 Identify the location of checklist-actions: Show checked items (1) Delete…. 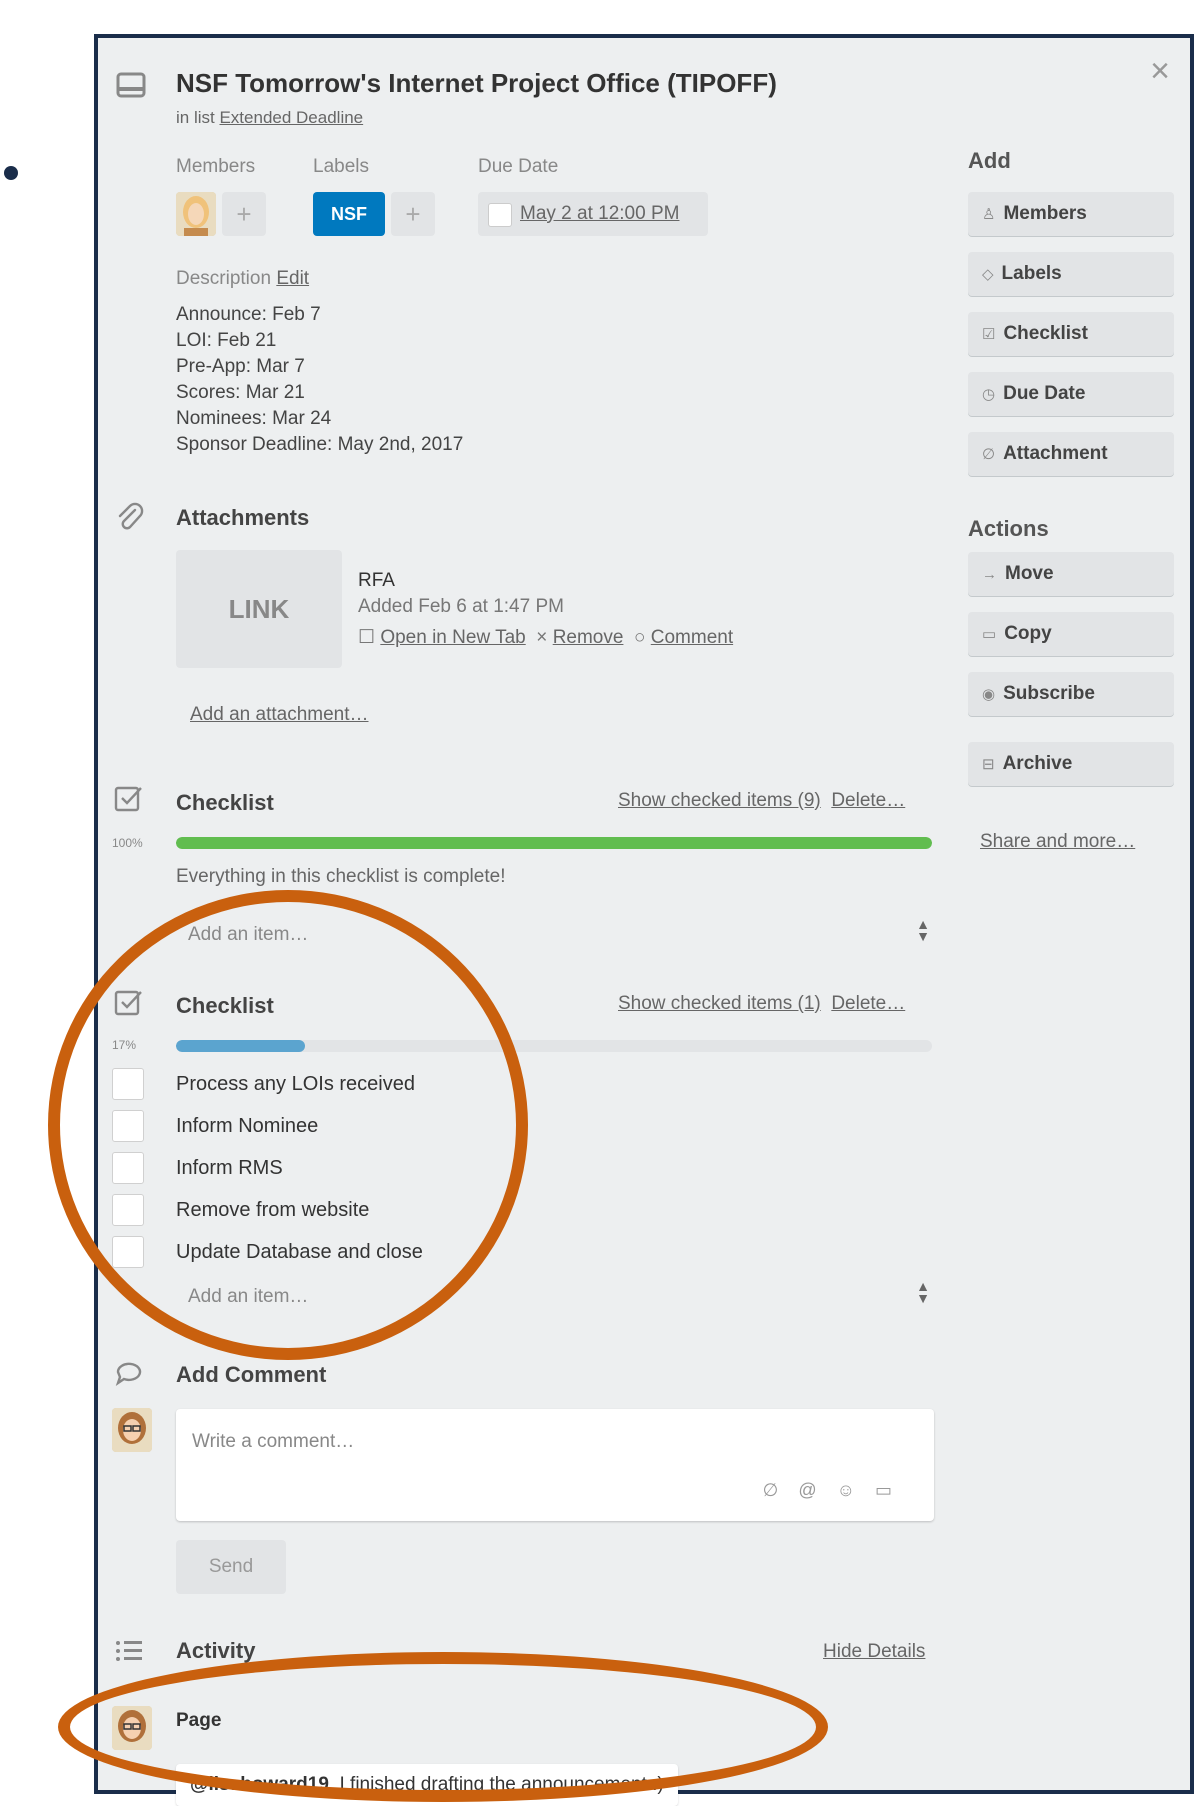
(761, 1004).